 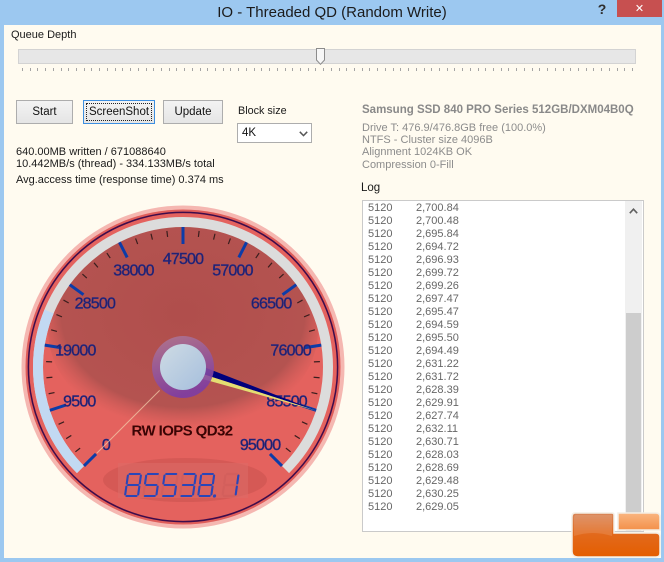 I want to click on log-row: 5120 2,696.93, so click(x=493, y=260).